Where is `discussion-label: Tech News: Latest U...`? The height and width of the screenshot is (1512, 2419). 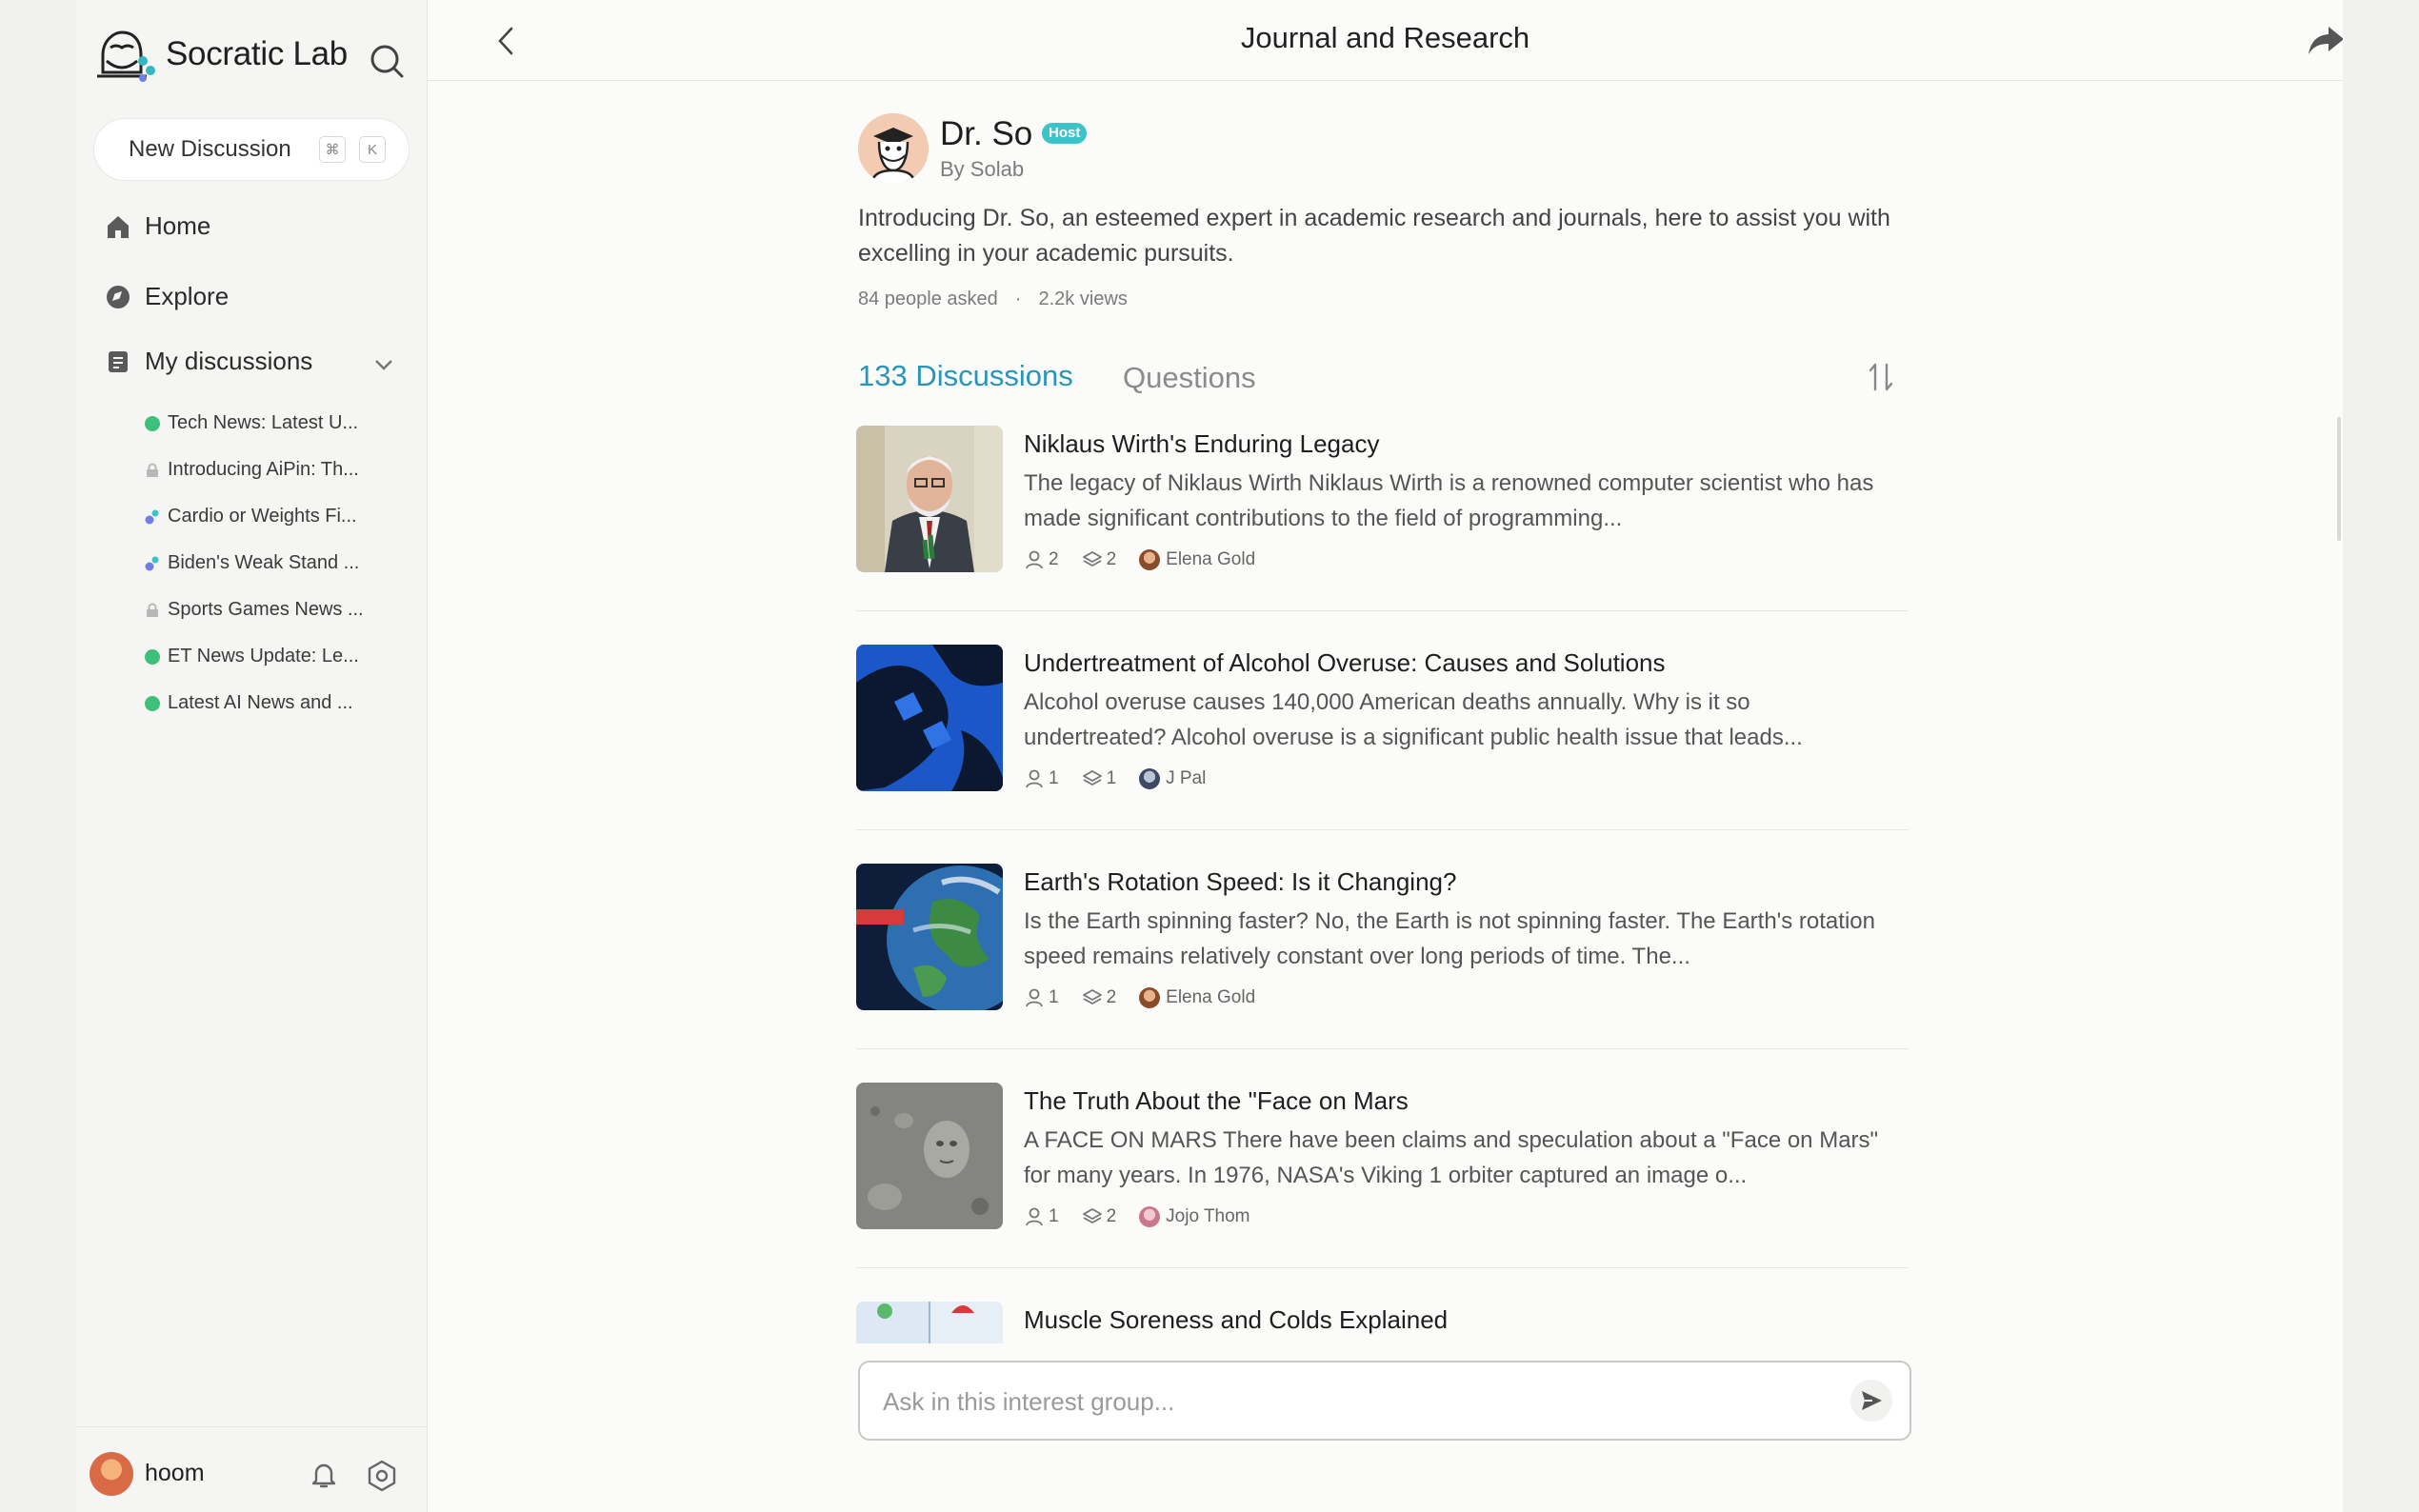 discussion-label: Tech News: Latest U... is located at coordinates (263, 422).